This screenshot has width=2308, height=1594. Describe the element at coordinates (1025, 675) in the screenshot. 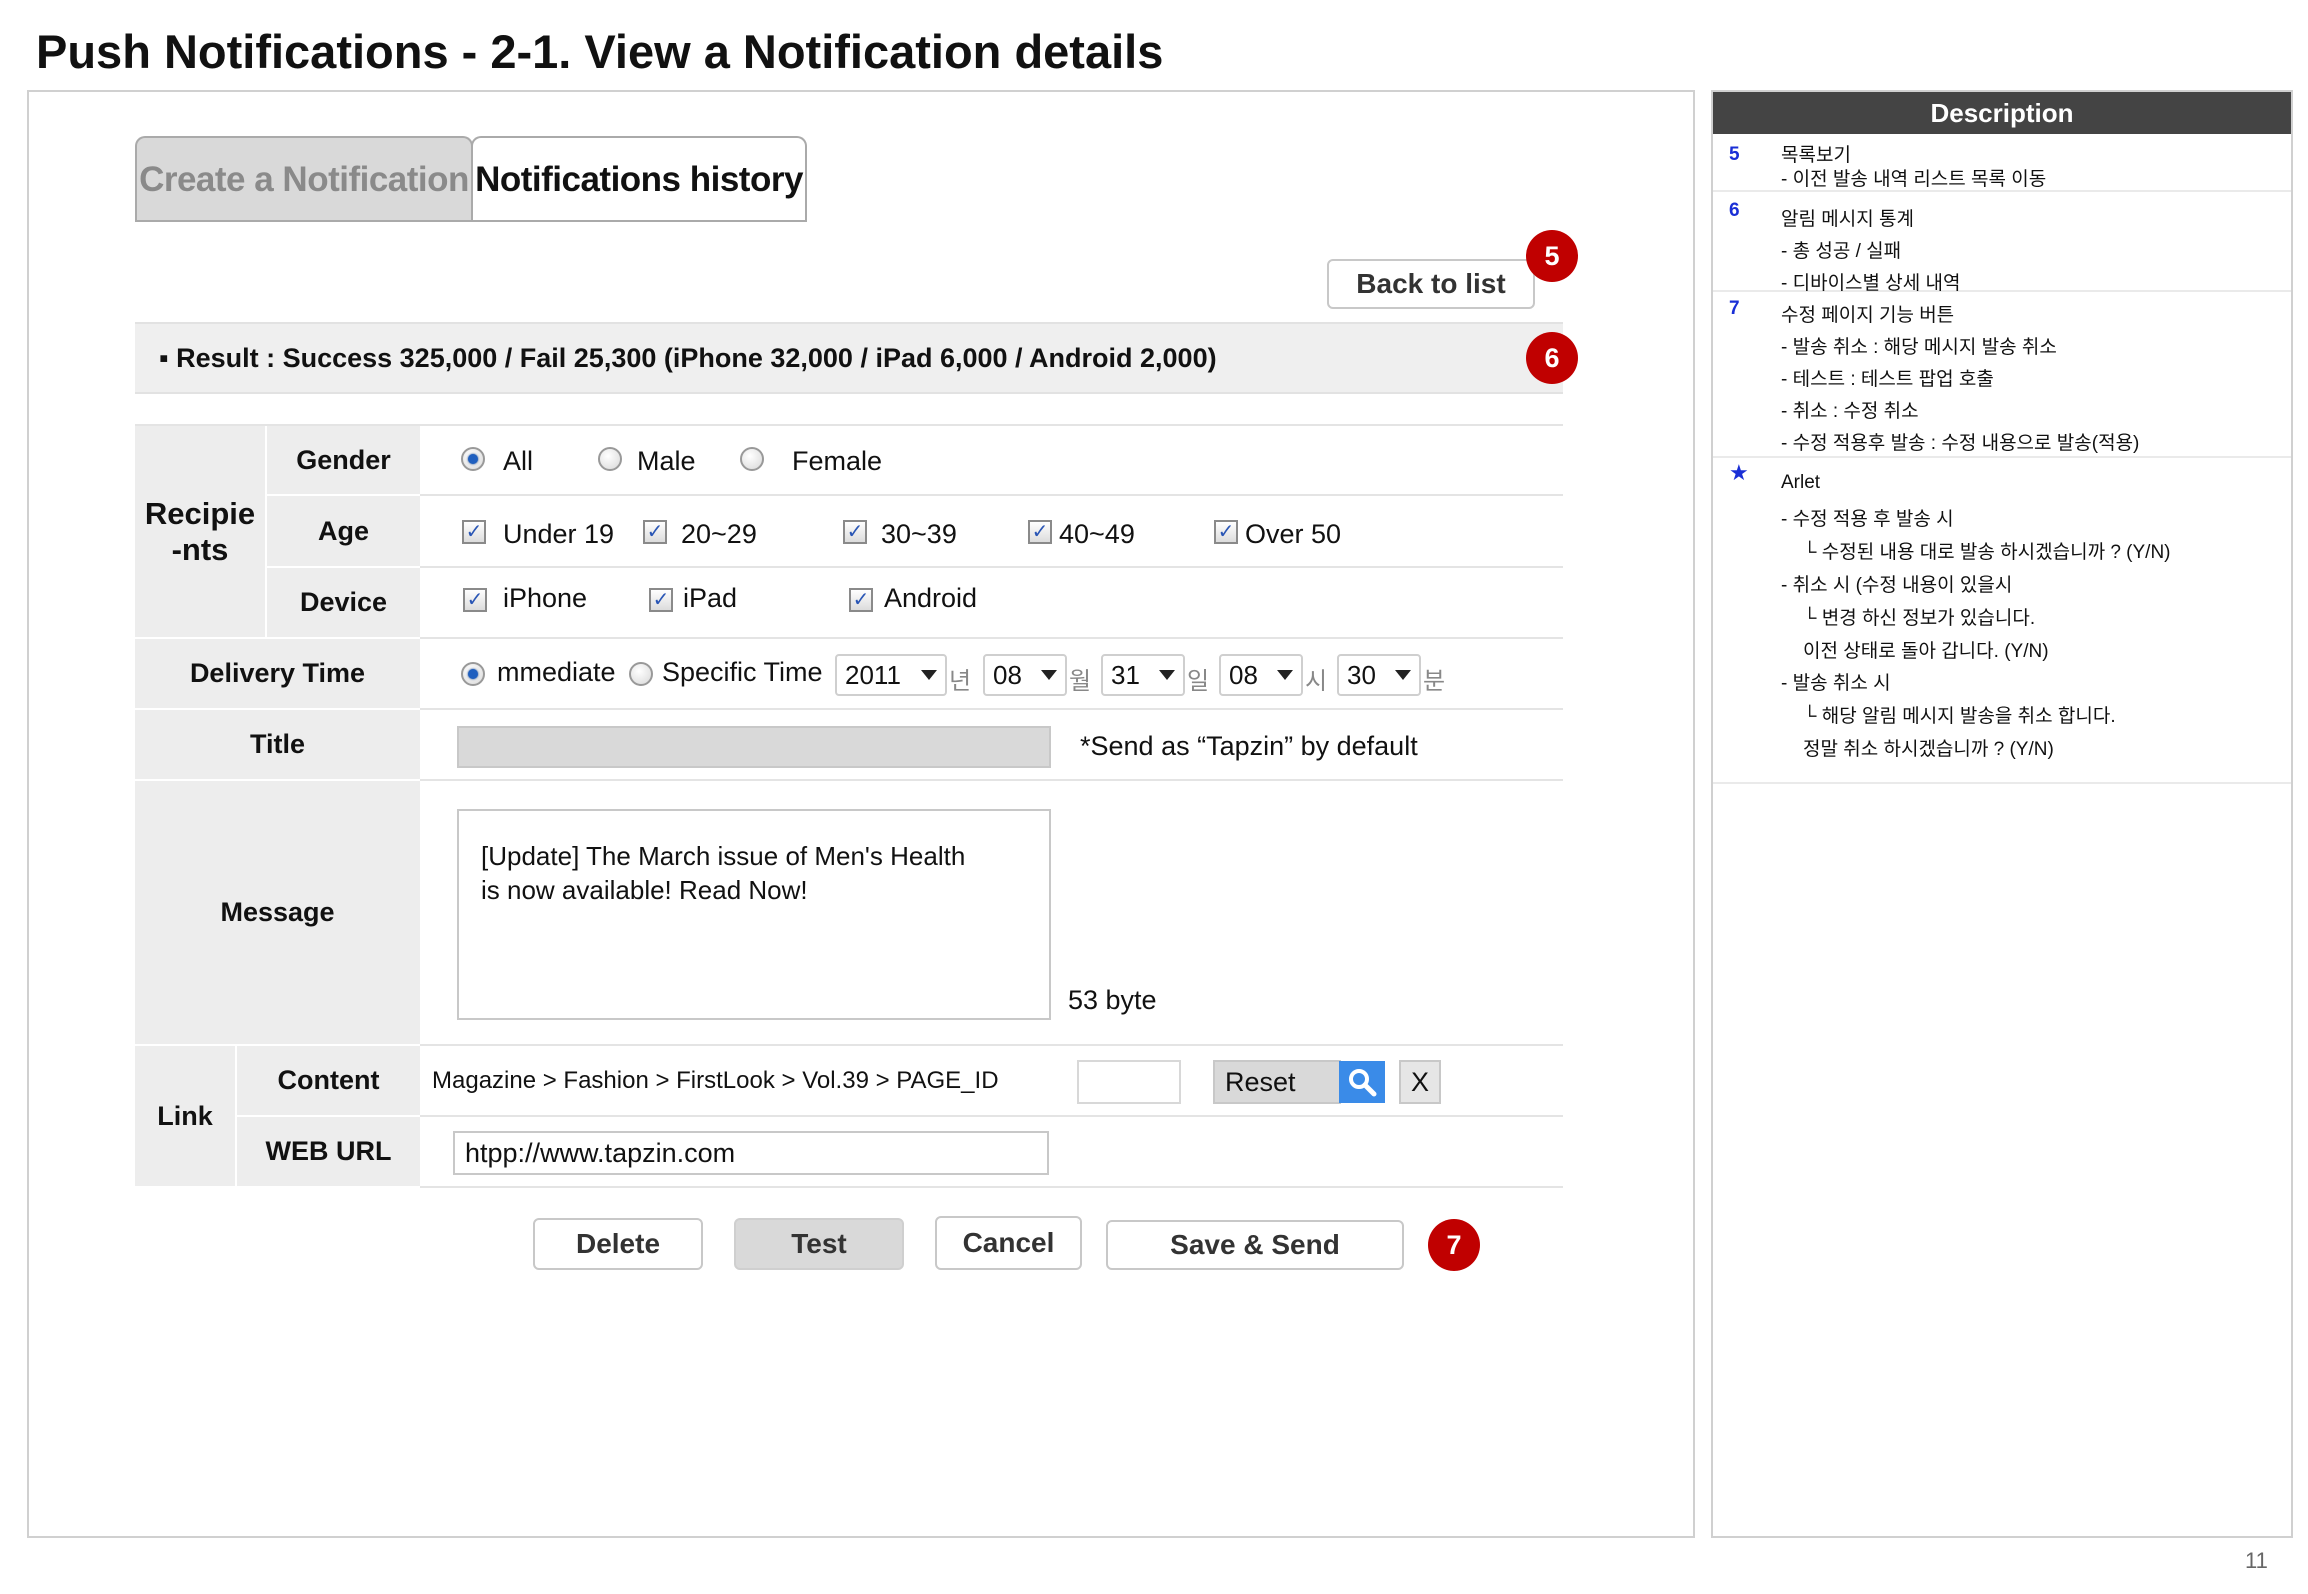

I see `month-select: 08` at that location.